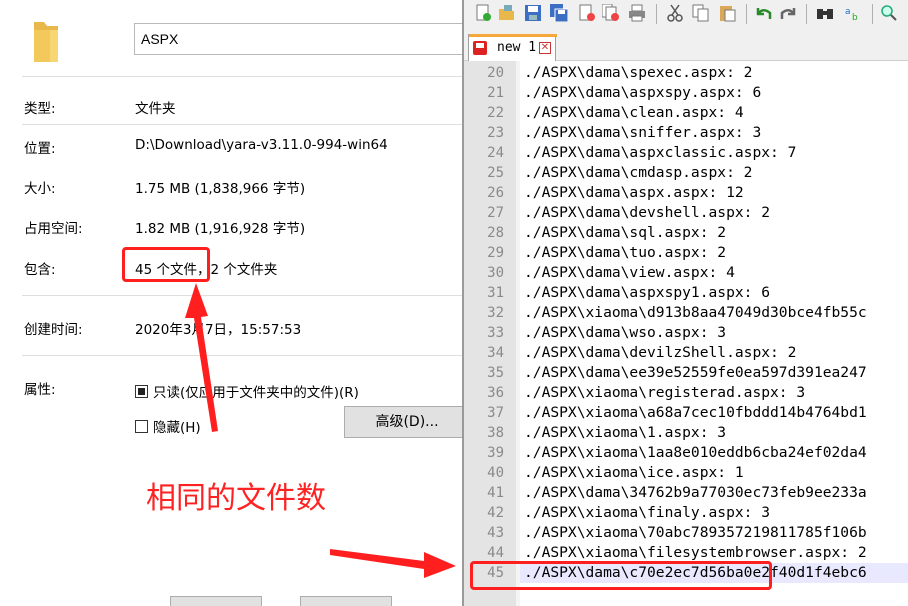 Image resolution: width=908 pixels, height=606 pixels. I want to click on tab-active-indicator, so click(513, 35).